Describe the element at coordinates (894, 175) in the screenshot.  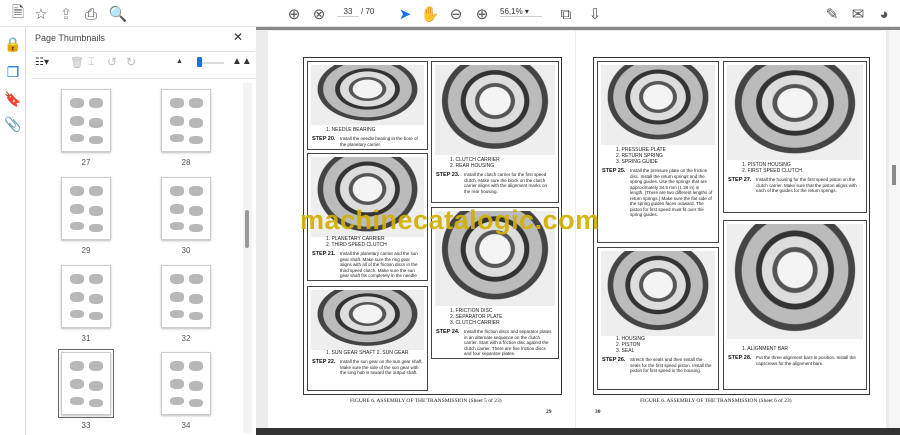
I see `document-scrollbar-thumb` at that location.